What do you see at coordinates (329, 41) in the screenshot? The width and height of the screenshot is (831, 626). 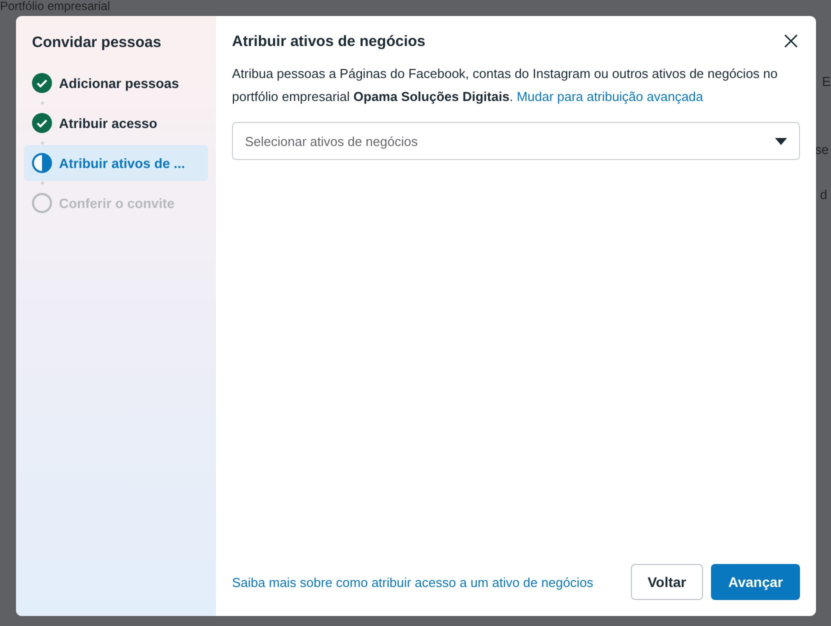 I see `dialog-title: Atribuir ativos de negócios` at bounding box center [329, 41].